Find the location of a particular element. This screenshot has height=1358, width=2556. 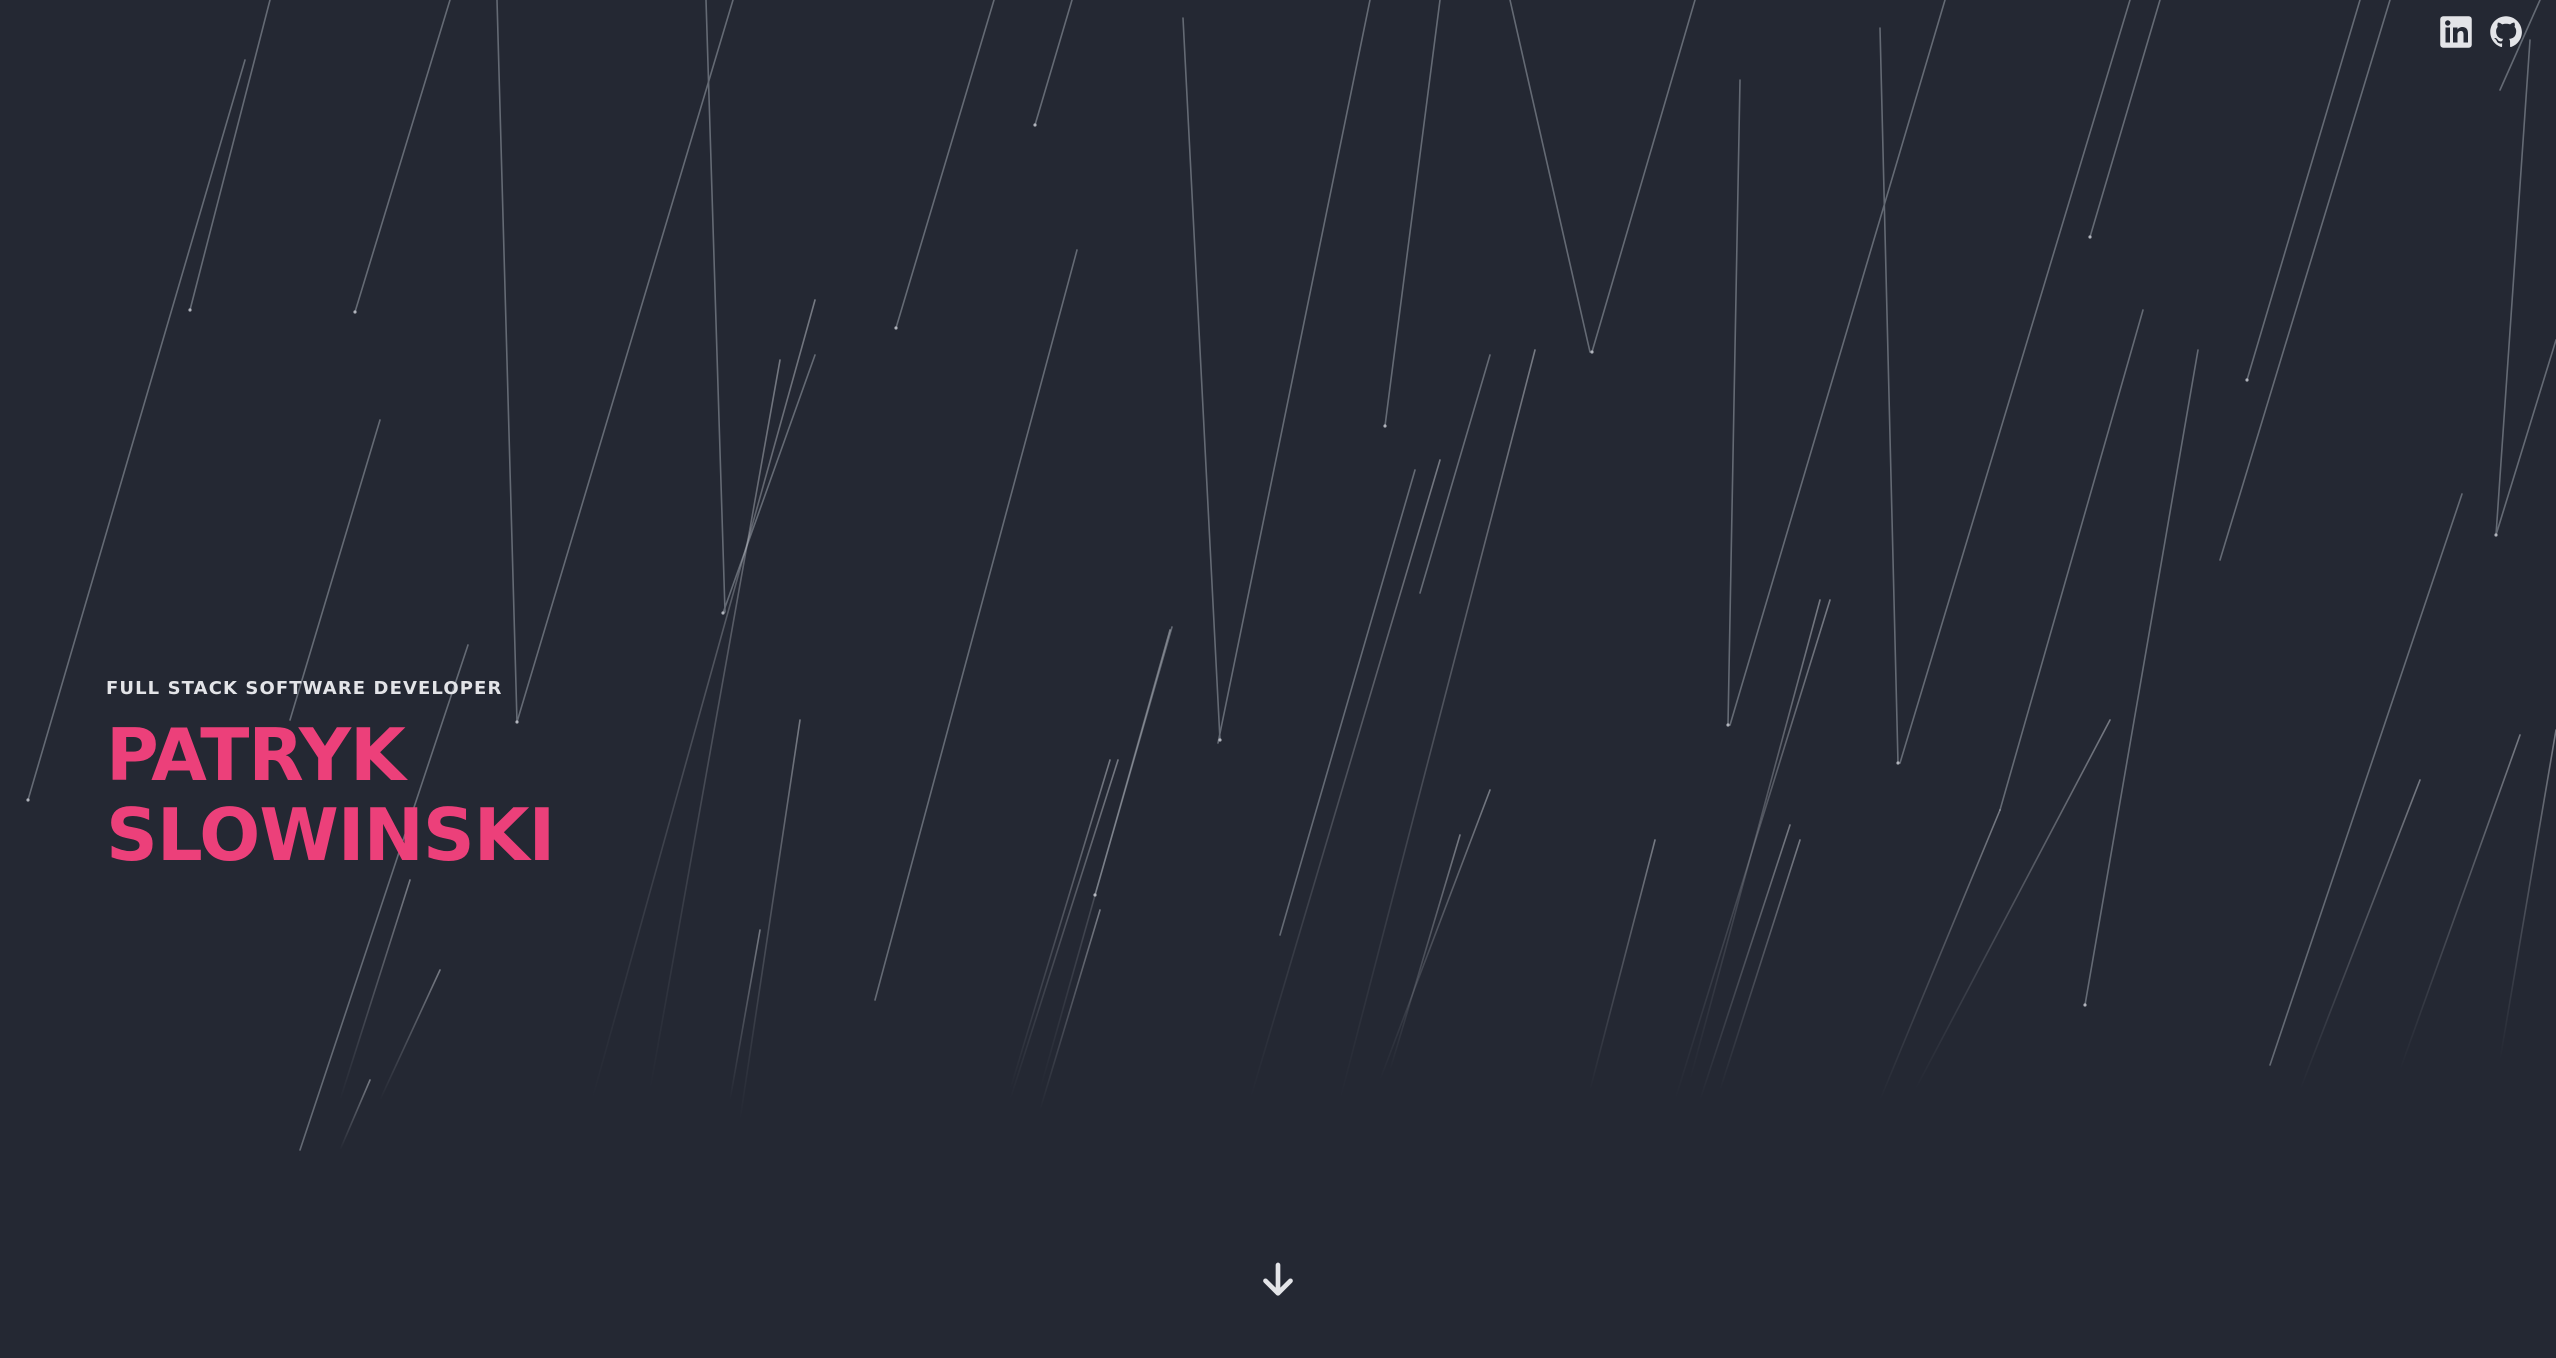

github-icon is located at coordinates (2506, 32).